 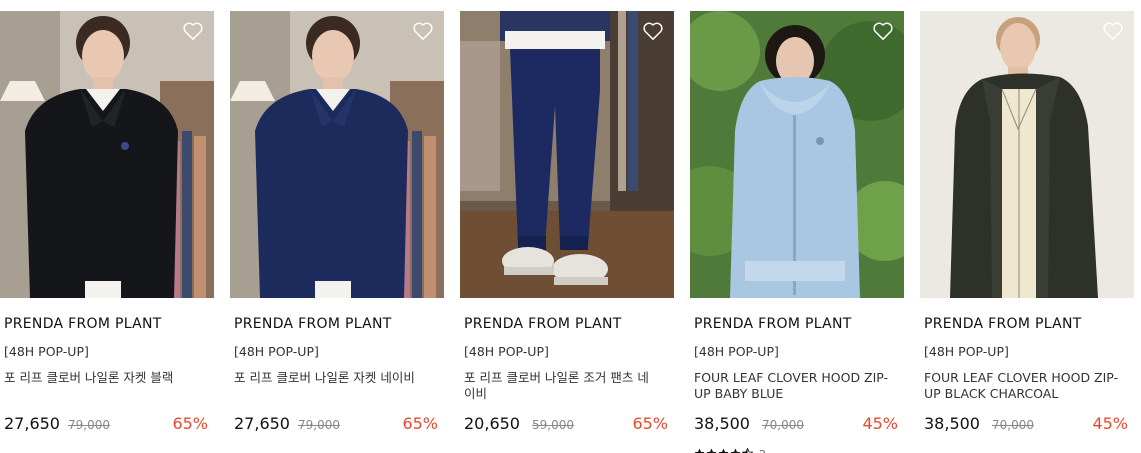 I want to click on star-half-icon, so click(x=747, y=450).